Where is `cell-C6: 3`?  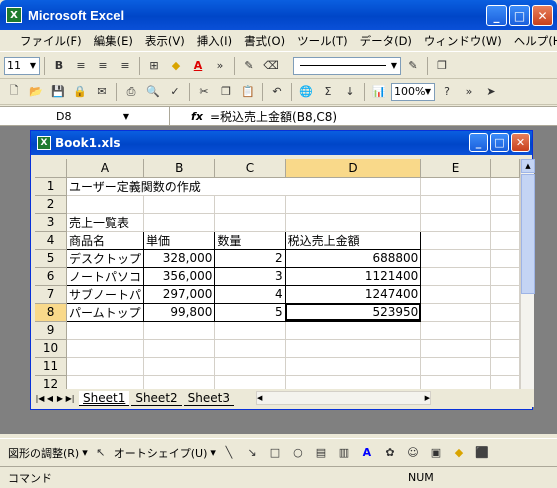
cell-C6: 3 is located at coordinates (250, 276).